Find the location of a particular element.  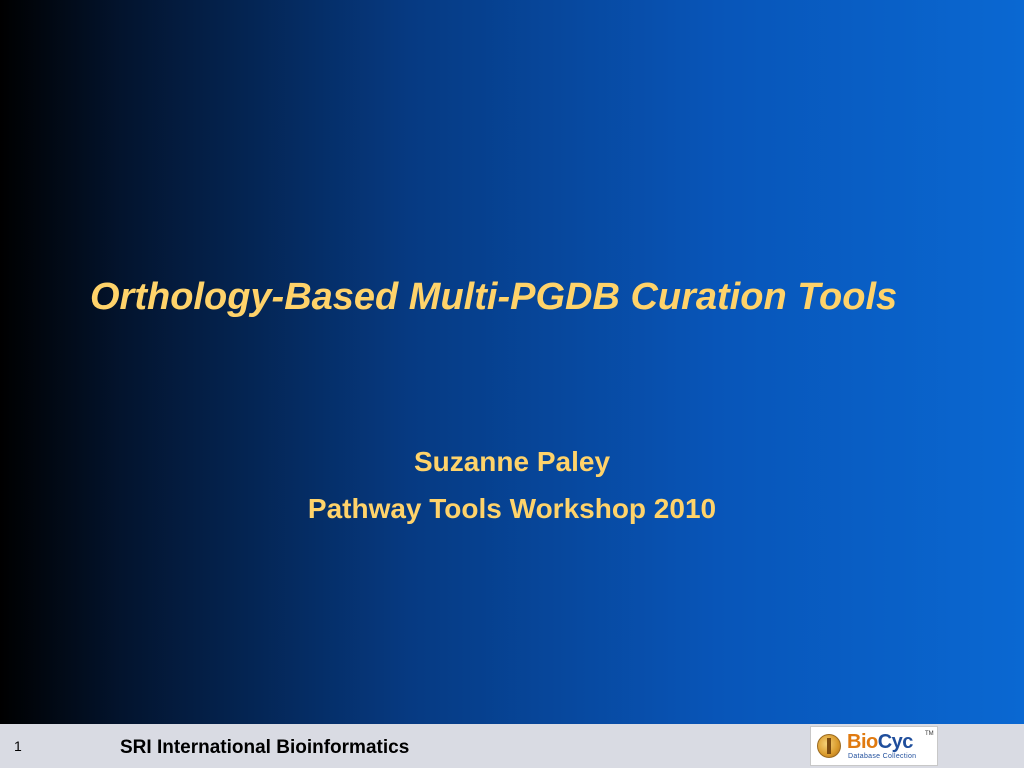

author-name: Suzanne Paley is located at coordinates (512, 461).